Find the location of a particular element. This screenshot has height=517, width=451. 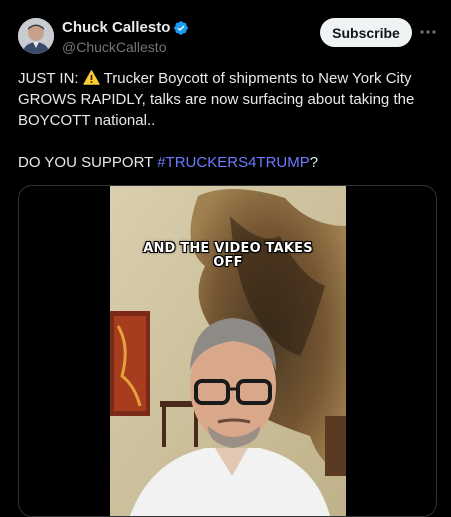

avatar is located at coordinates (36, 36).